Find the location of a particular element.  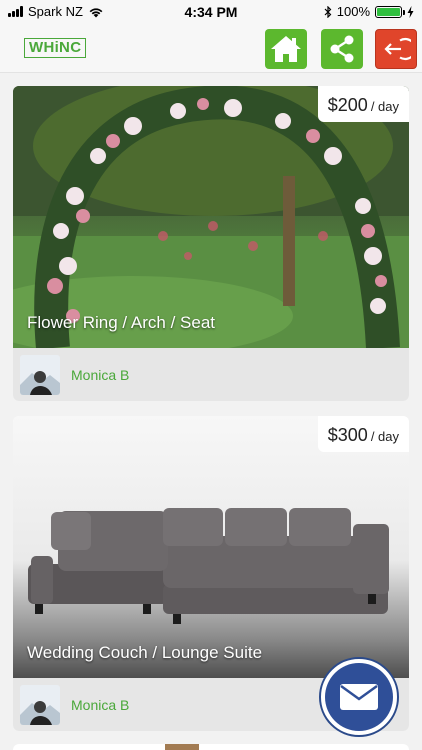

share-button is located at coordinates (342, 49).